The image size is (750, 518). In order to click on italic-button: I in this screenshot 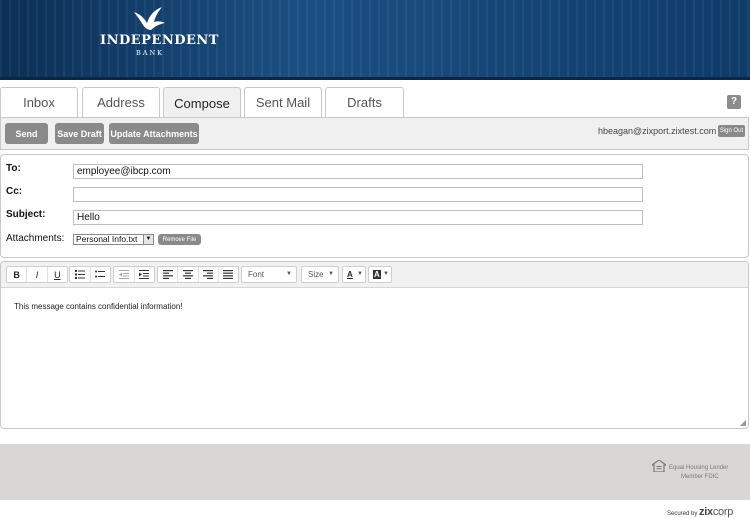, I will do `click(37, 274)`.